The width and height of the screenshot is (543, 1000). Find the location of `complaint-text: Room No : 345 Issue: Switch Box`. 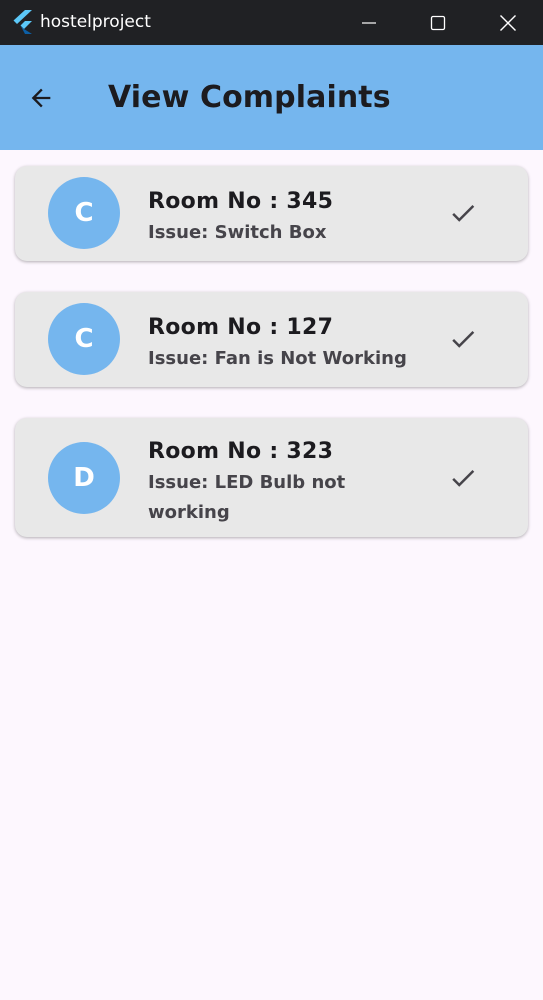

complaint-text: Room No : 345 Issue: Switch Box is located at coordinates (283, 217).